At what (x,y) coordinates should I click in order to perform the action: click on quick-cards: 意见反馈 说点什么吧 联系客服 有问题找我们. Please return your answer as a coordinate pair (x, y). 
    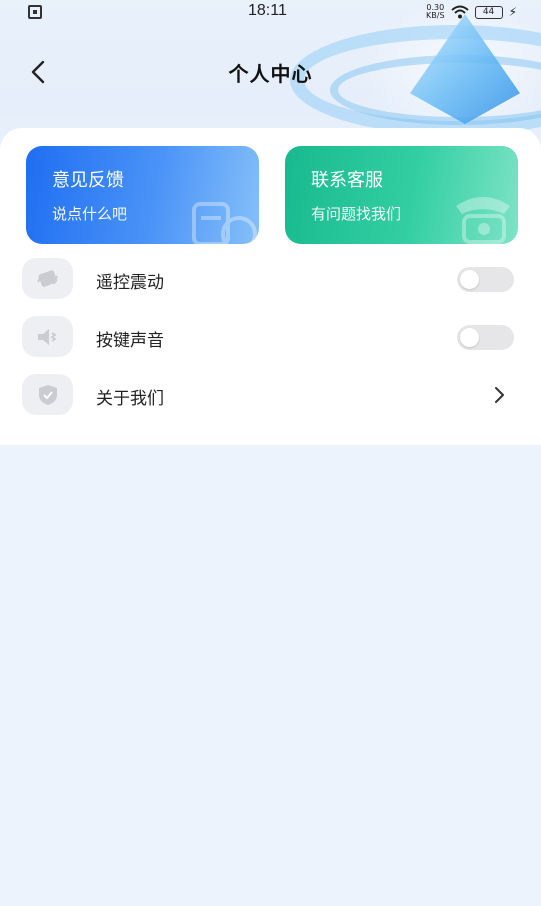
    Looking at the image, I should click on (272, 195).